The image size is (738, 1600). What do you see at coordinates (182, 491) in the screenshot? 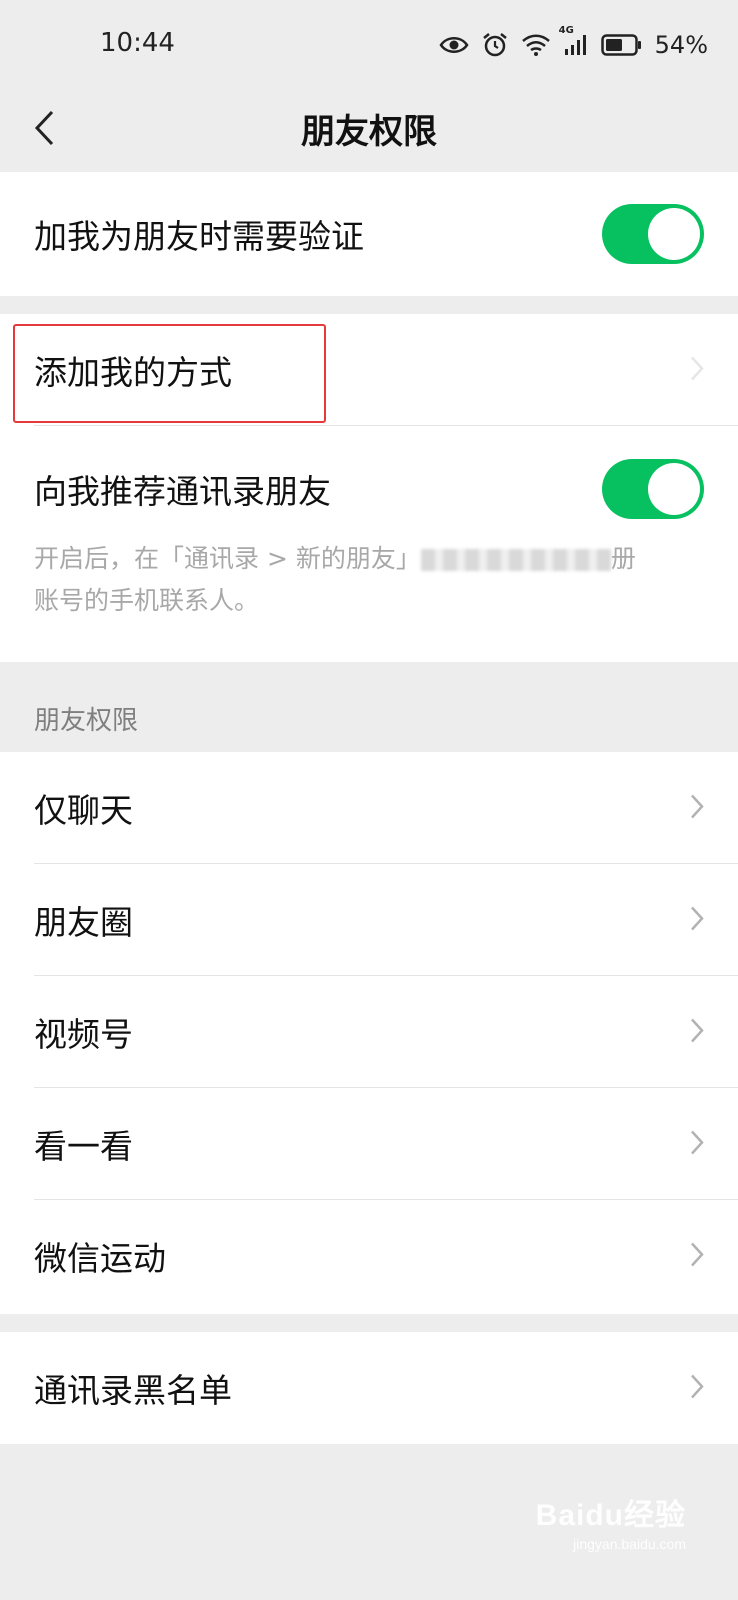
I see `recommend-label: 向我推荐通讯录朋友` at bounding box center [182, 491].